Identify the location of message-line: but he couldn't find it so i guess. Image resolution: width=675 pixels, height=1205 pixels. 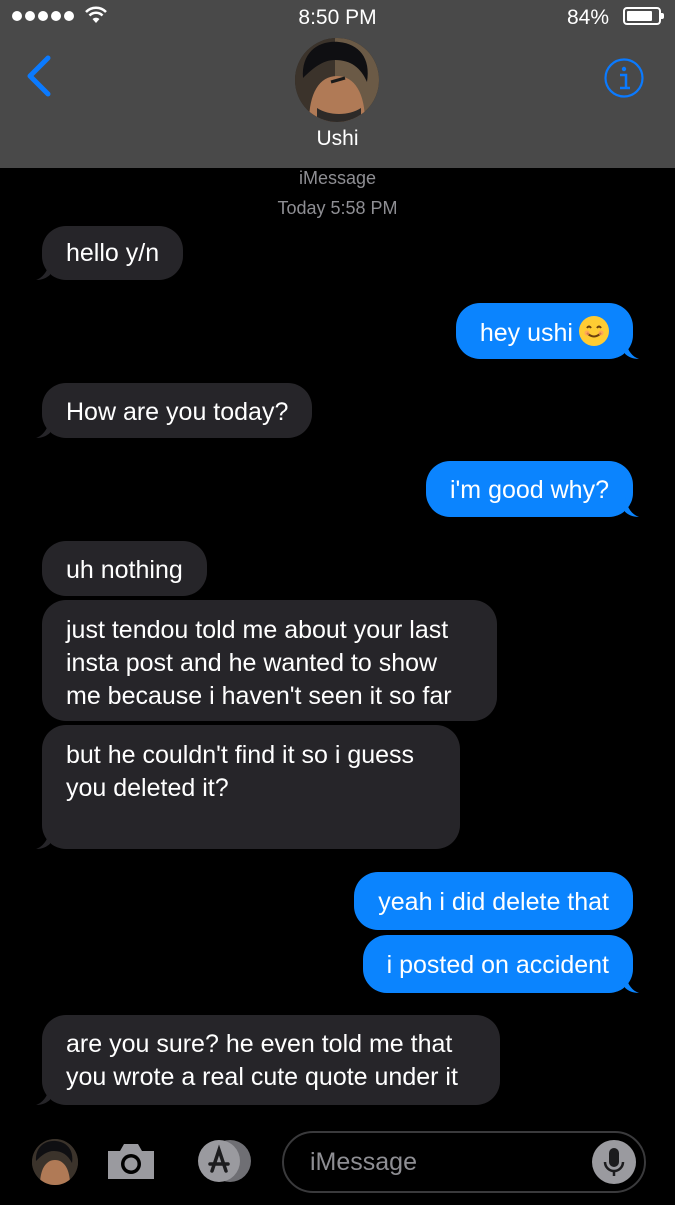
(240, 755).